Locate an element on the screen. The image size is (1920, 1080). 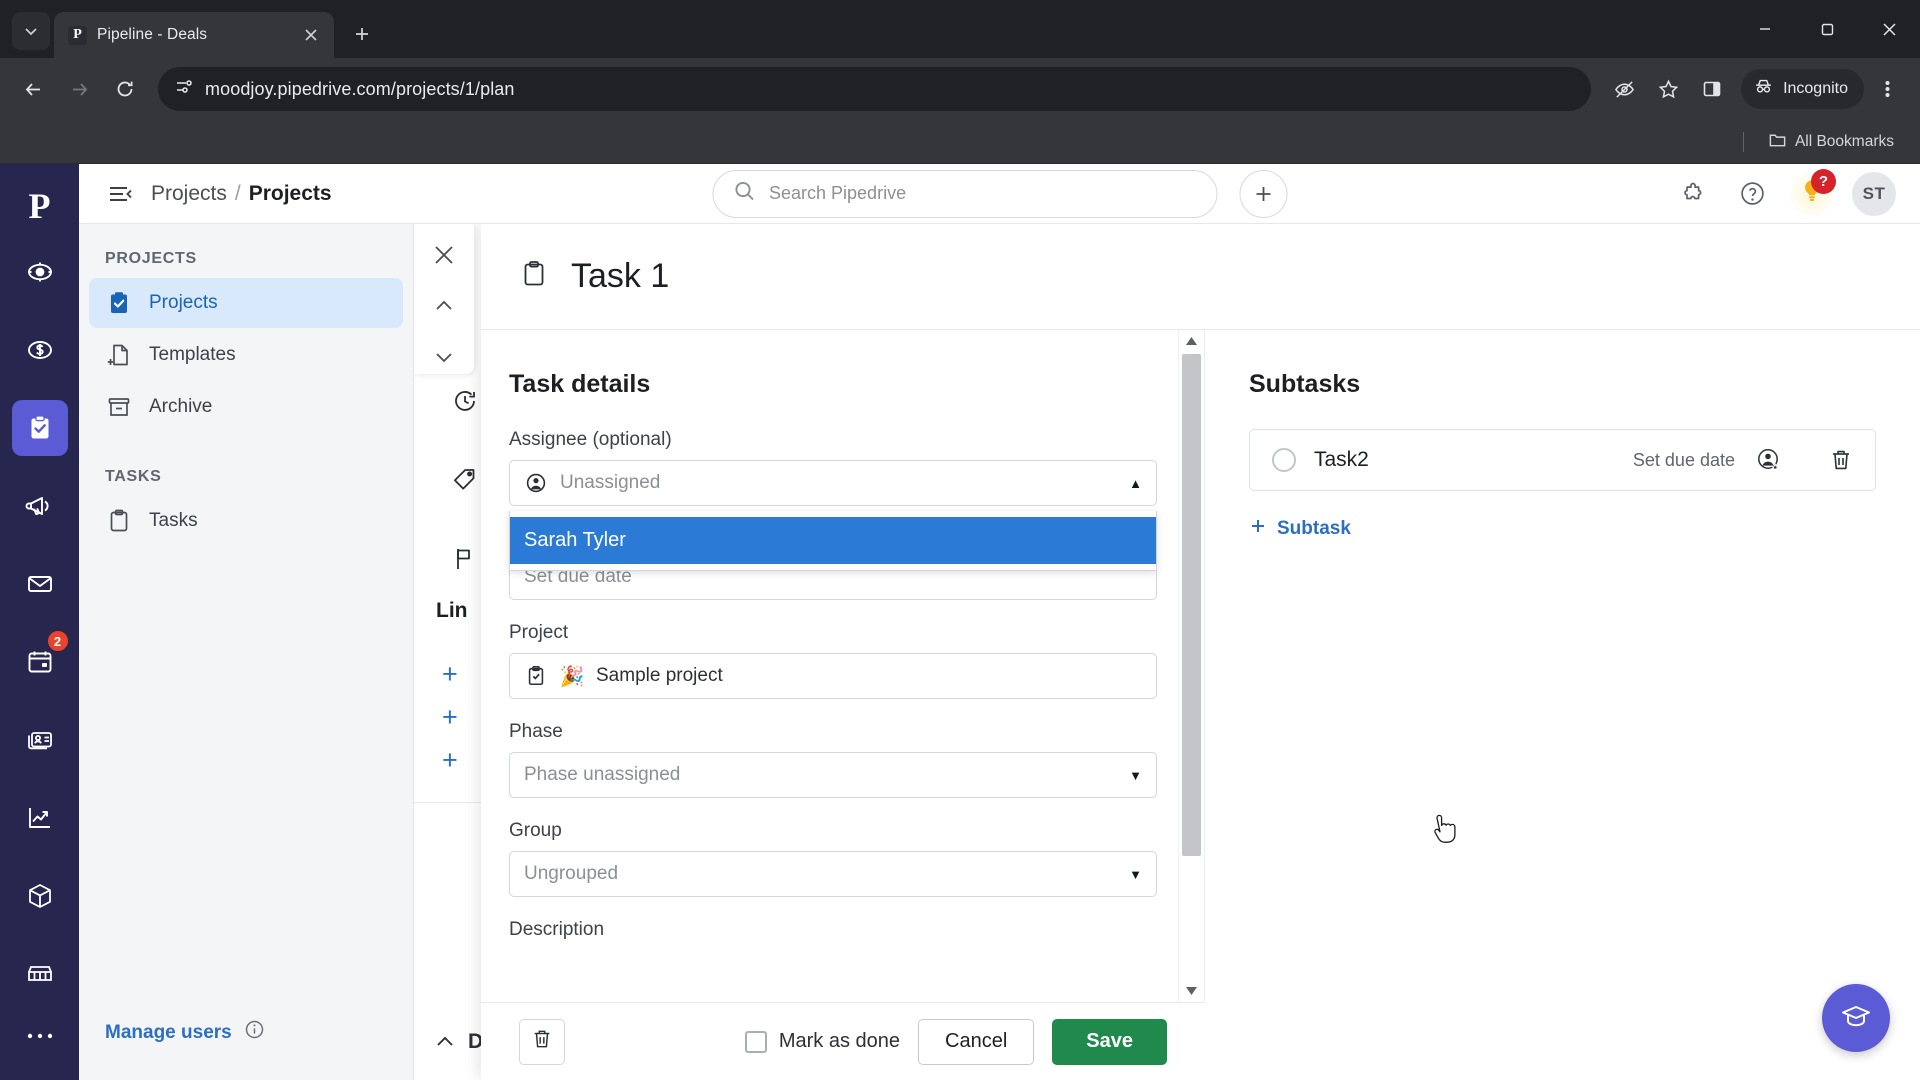
clipboard-icon is located at coordinates (534, 276).